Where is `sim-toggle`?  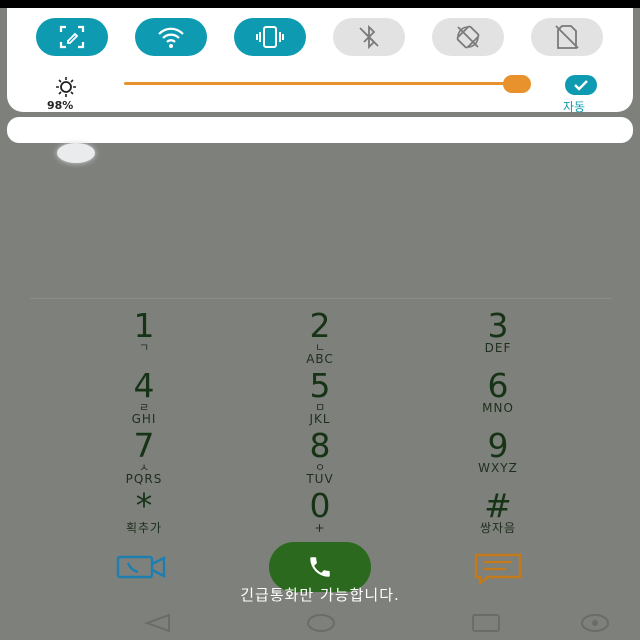 sim-toggle is located at coordinates (567, 37).